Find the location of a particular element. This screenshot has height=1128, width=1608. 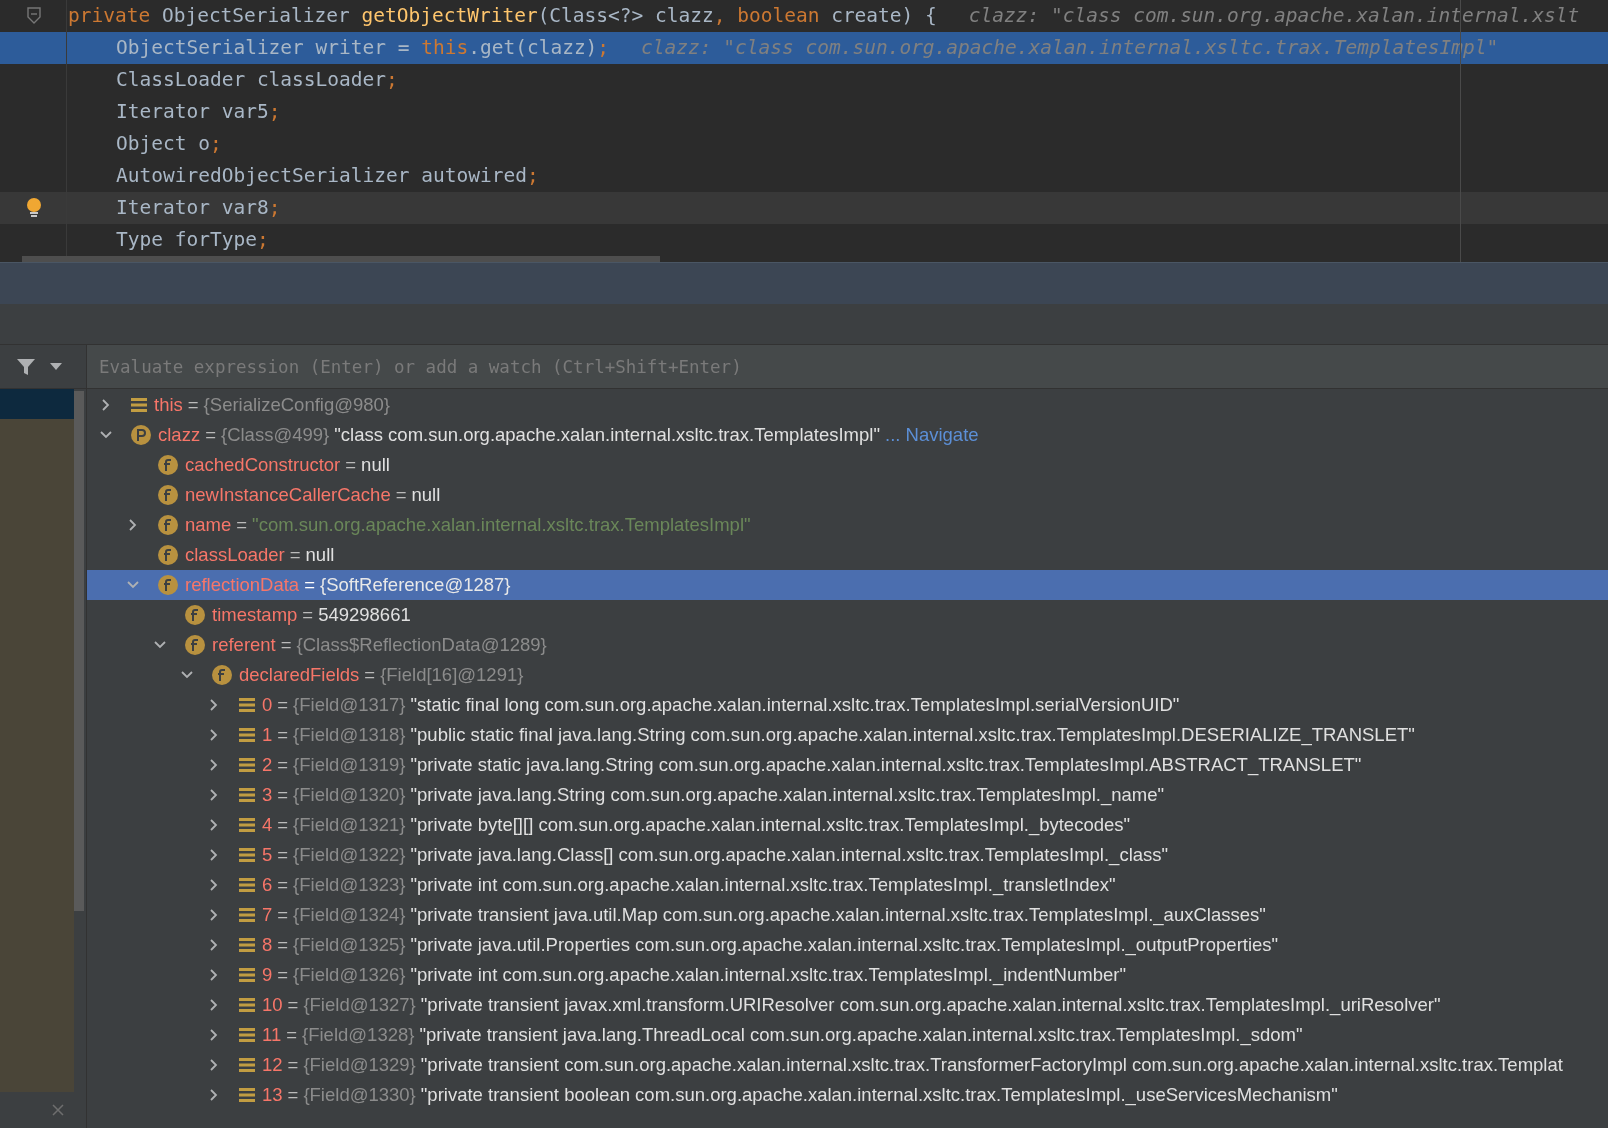

object-reference: {SoftReference@1287} is located at coordinates (415, 585).